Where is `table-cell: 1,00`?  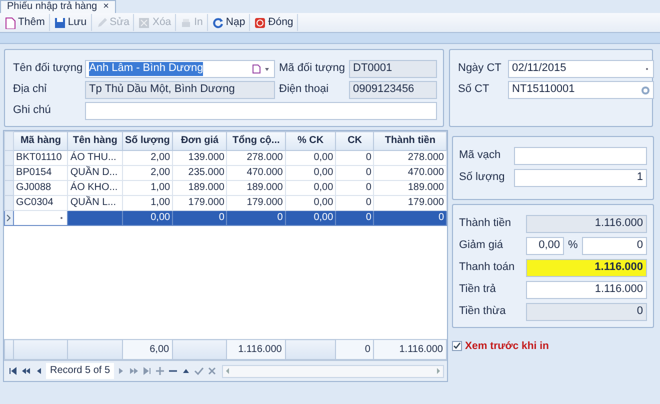 table-cell: 1,00 is located at coordinates (147, 188).